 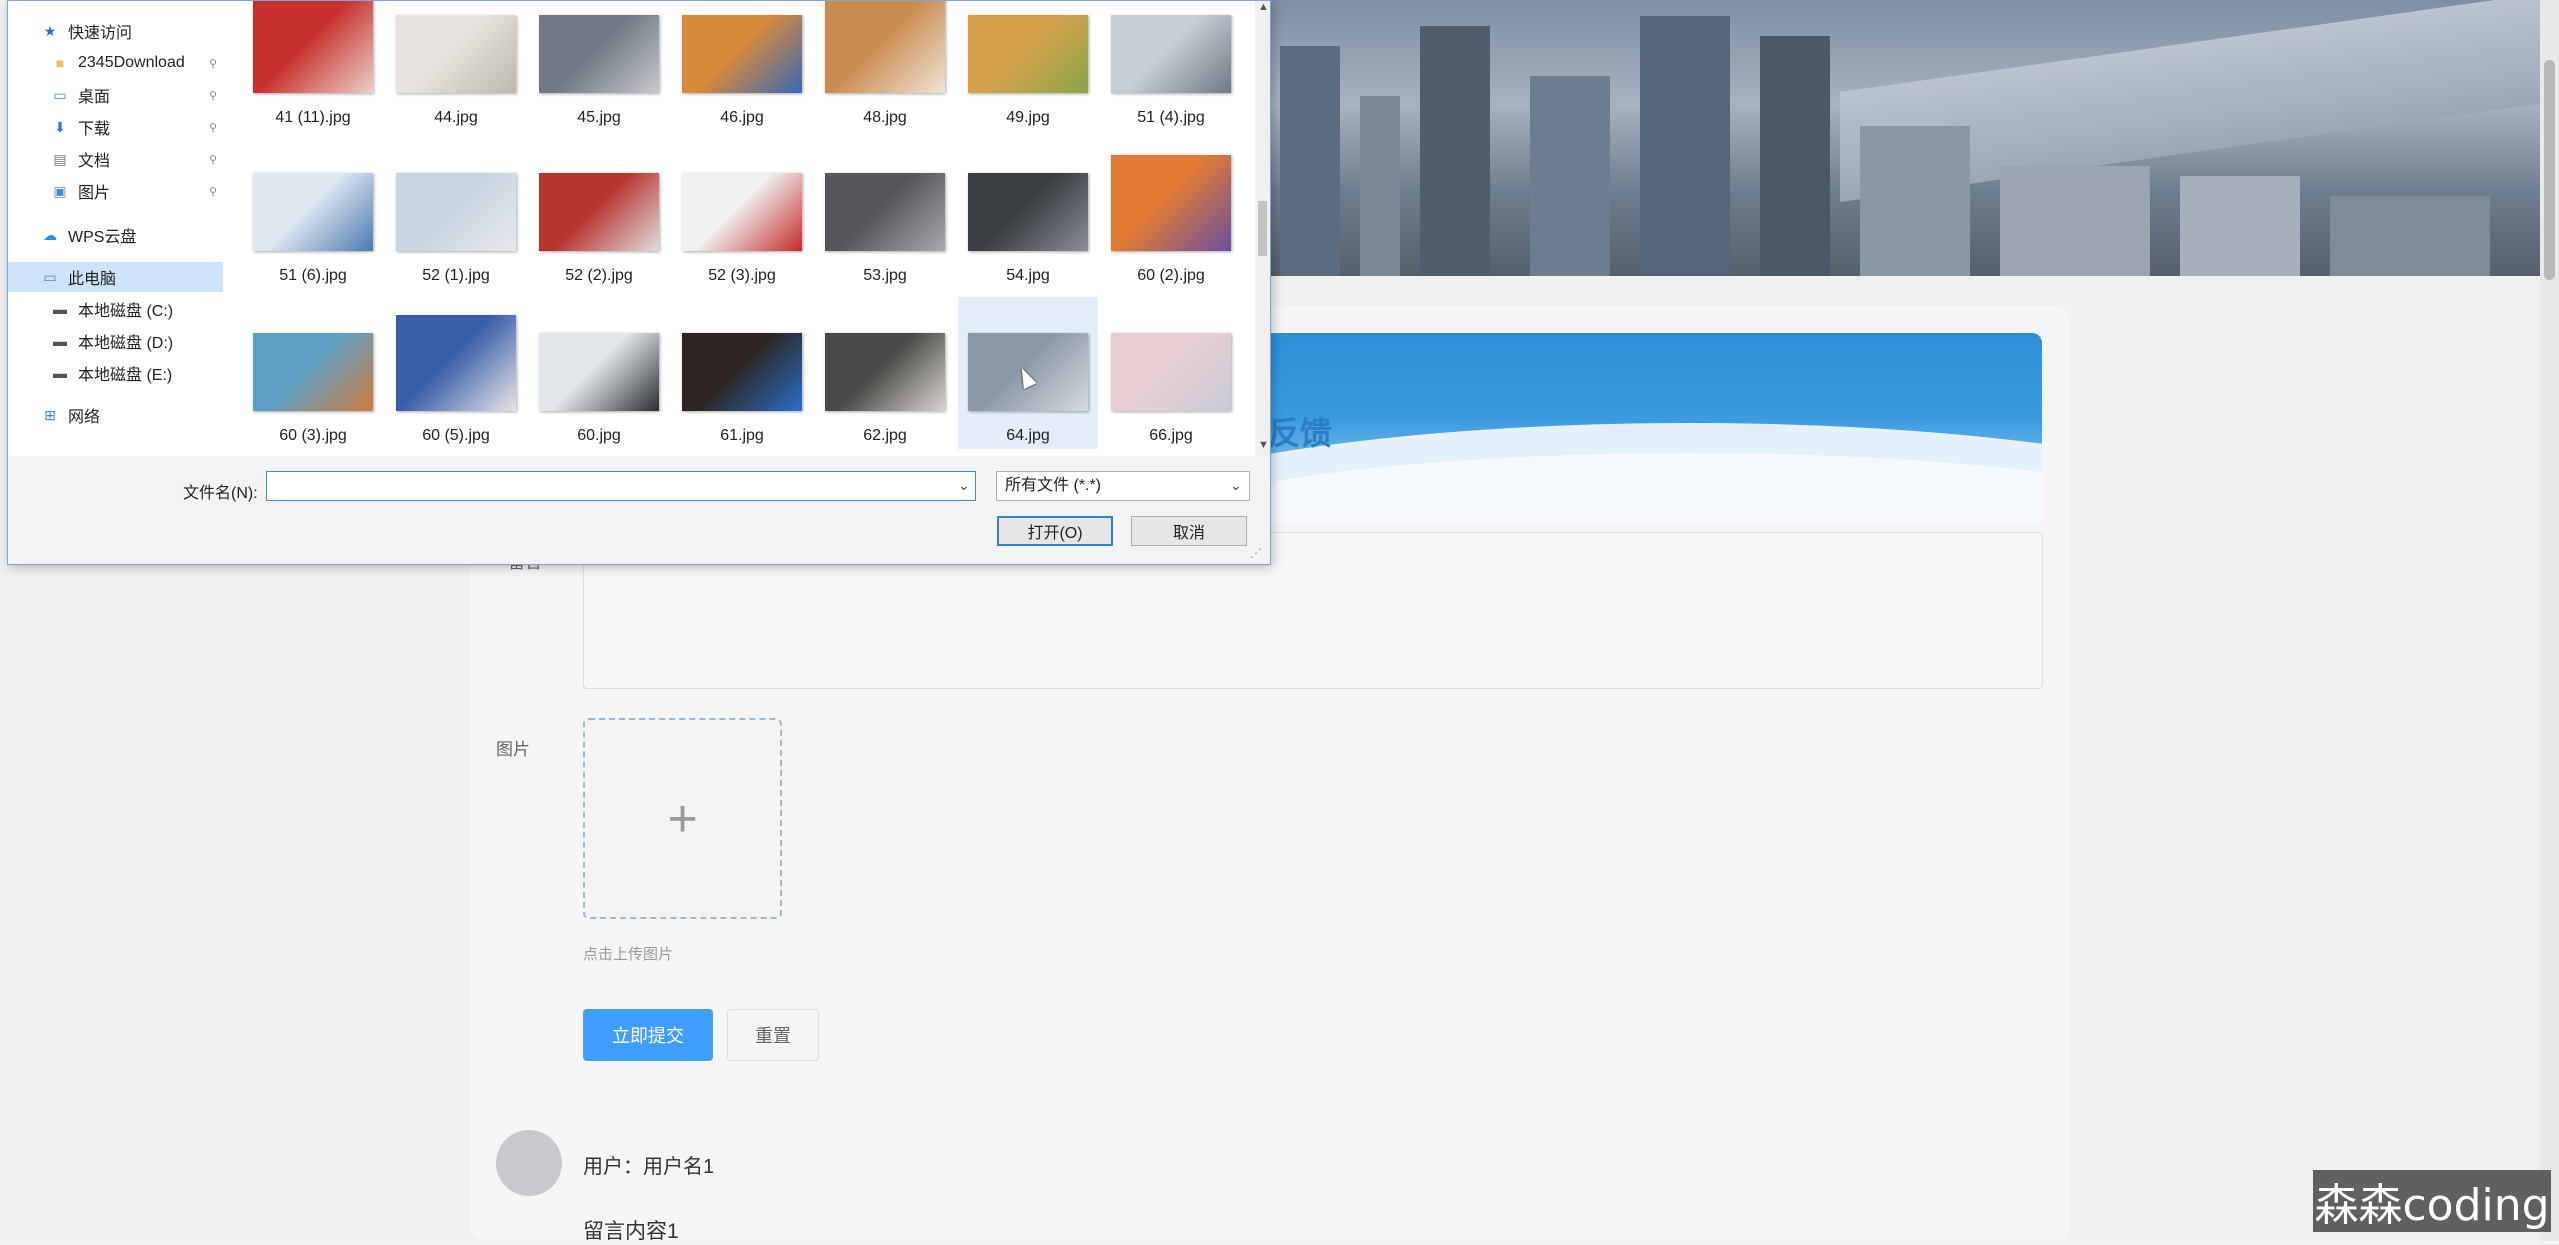 I want to click on nav-item: ☁ WPS云盘, so click(x=115, y=235).